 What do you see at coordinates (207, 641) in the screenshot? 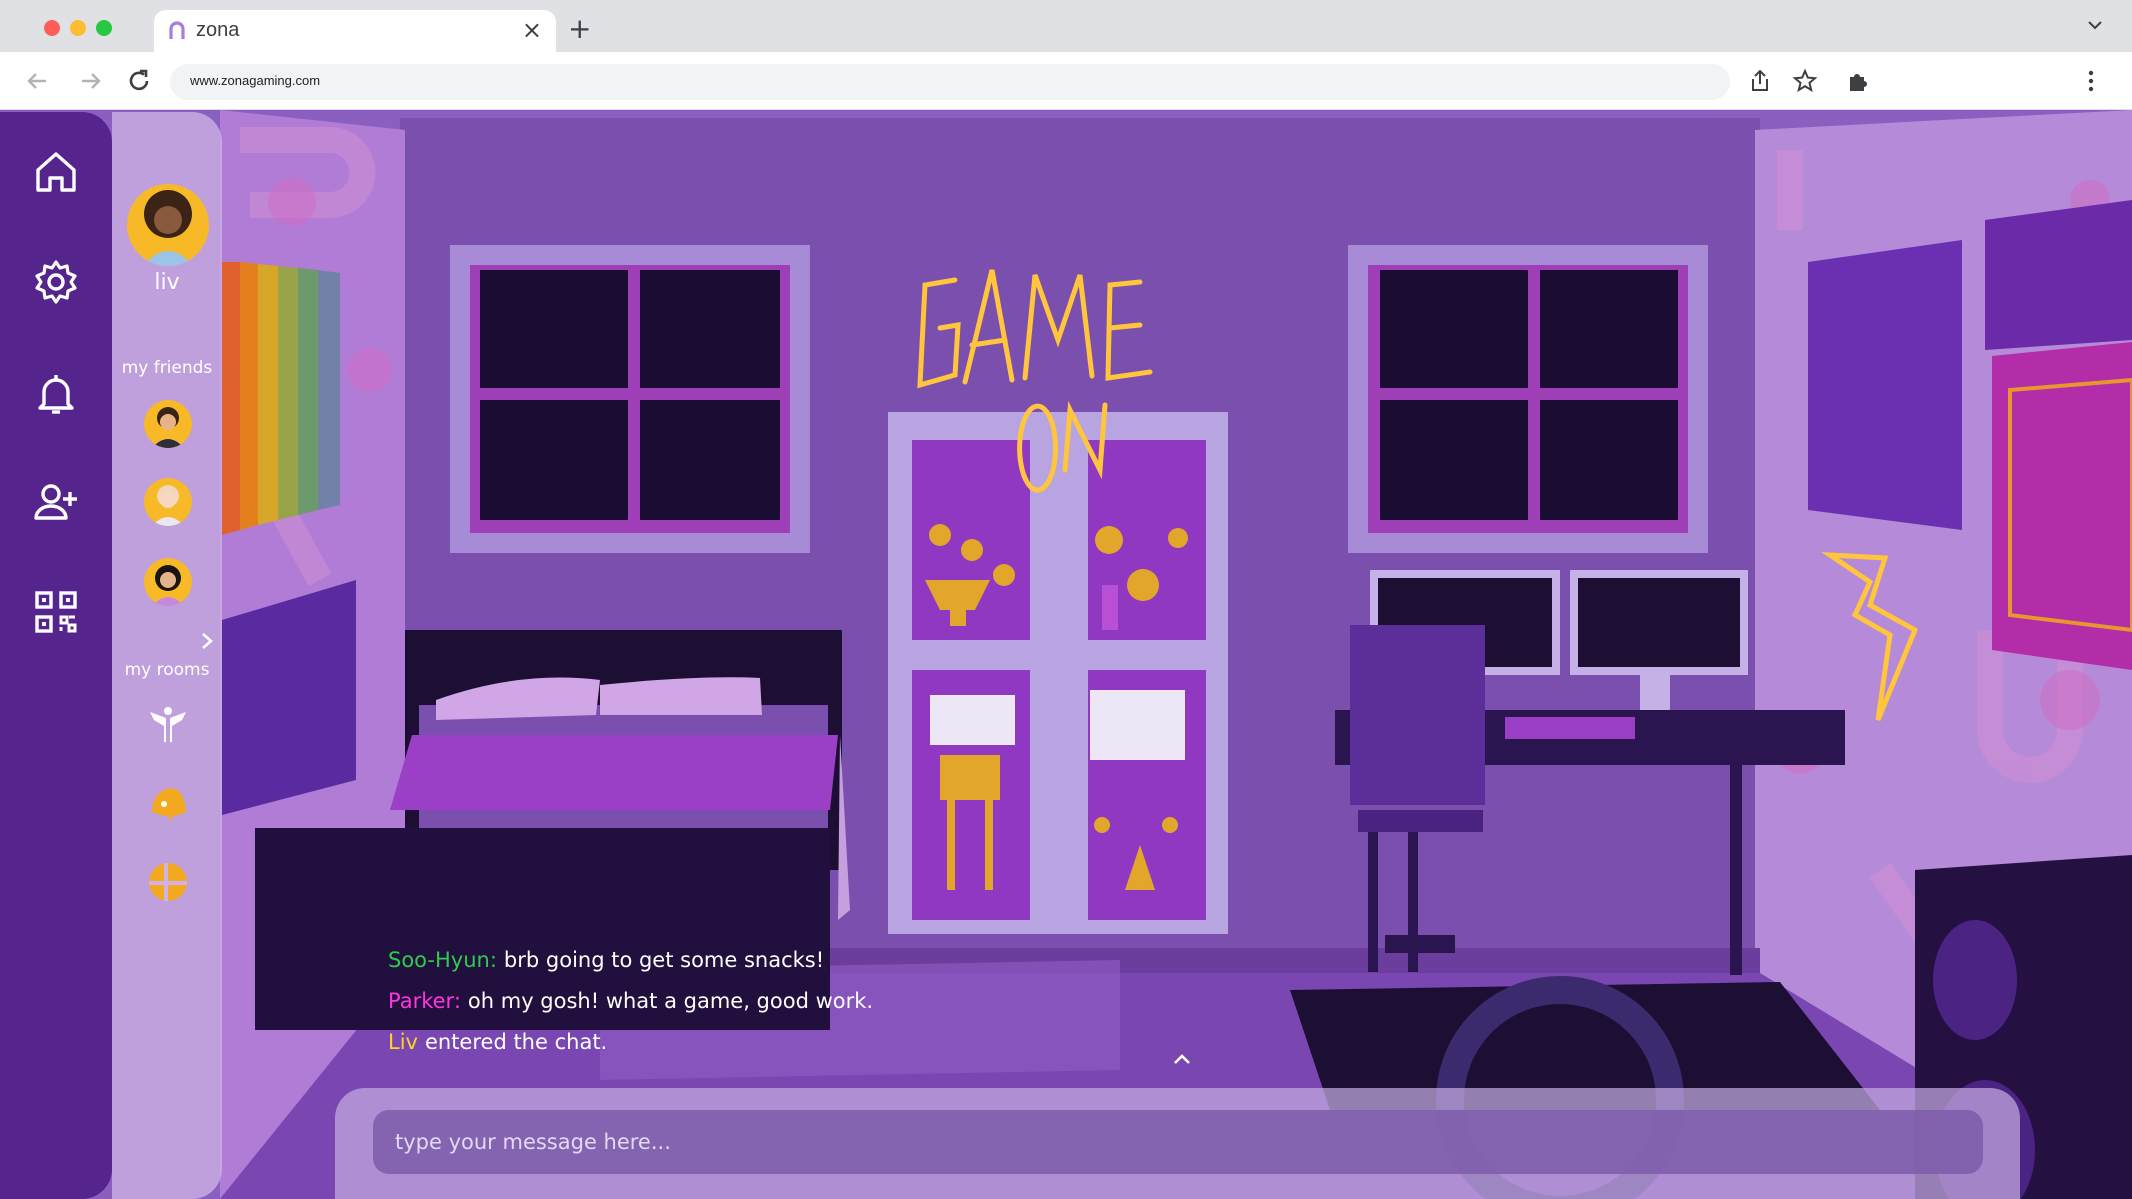
I see `expand-friends-chevron-icon` at bounding box center [207, 641].